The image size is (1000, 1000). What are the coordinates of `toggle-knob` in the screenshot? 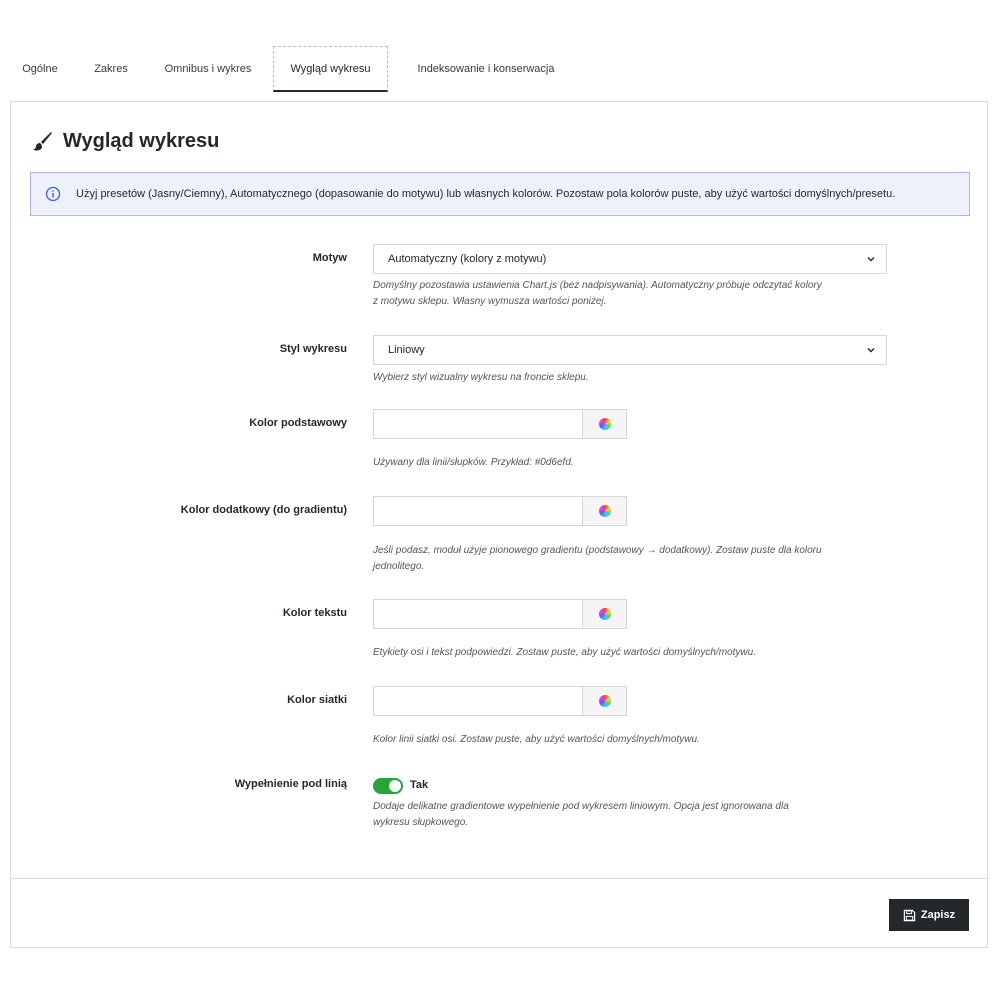 It's located at (395, 786).